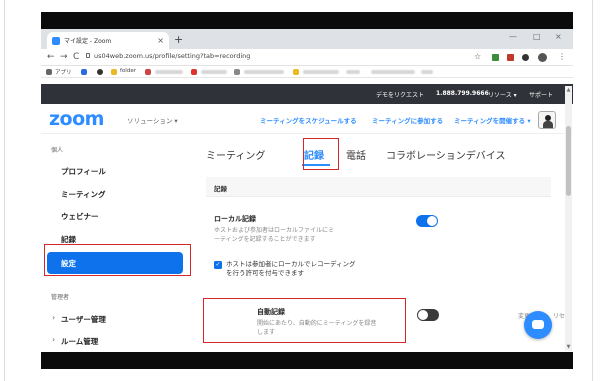  I want to click on minimize-button: —, so click(513, 36).